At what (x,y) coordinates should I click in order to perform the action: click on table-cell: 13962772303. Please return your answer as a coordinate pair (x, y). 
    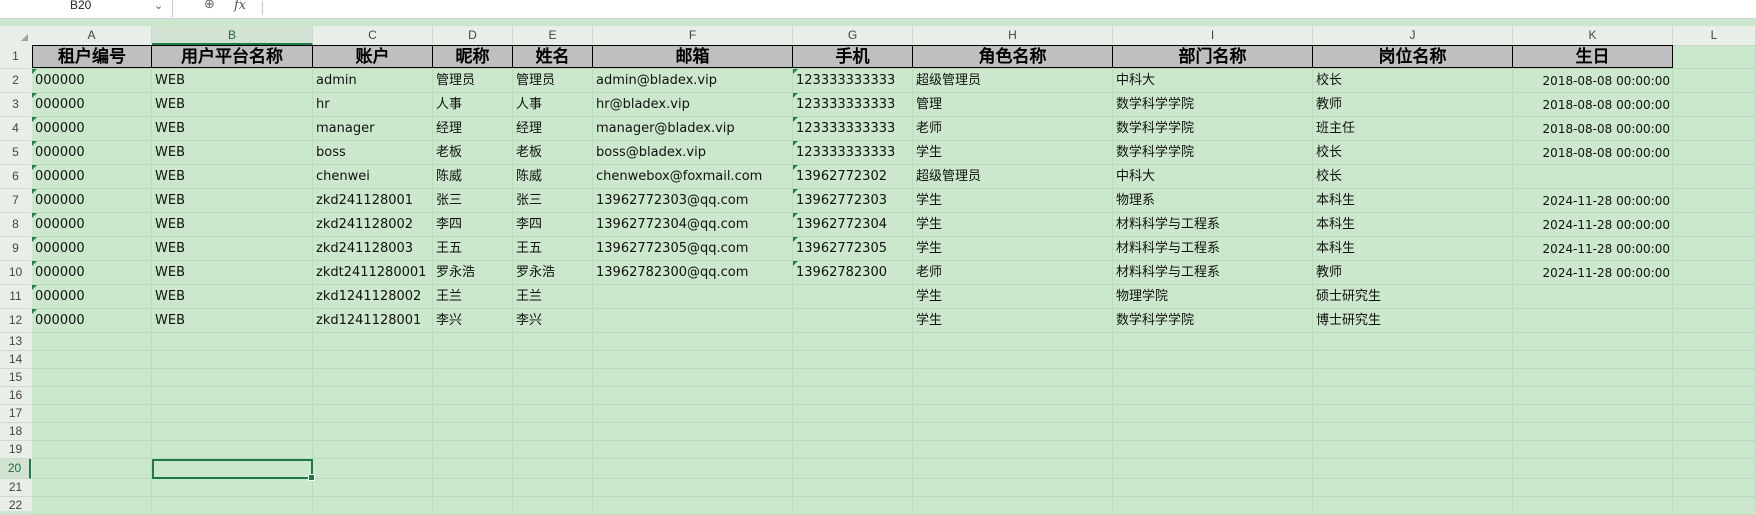
    Looking at the image, I should click on (853, 201).